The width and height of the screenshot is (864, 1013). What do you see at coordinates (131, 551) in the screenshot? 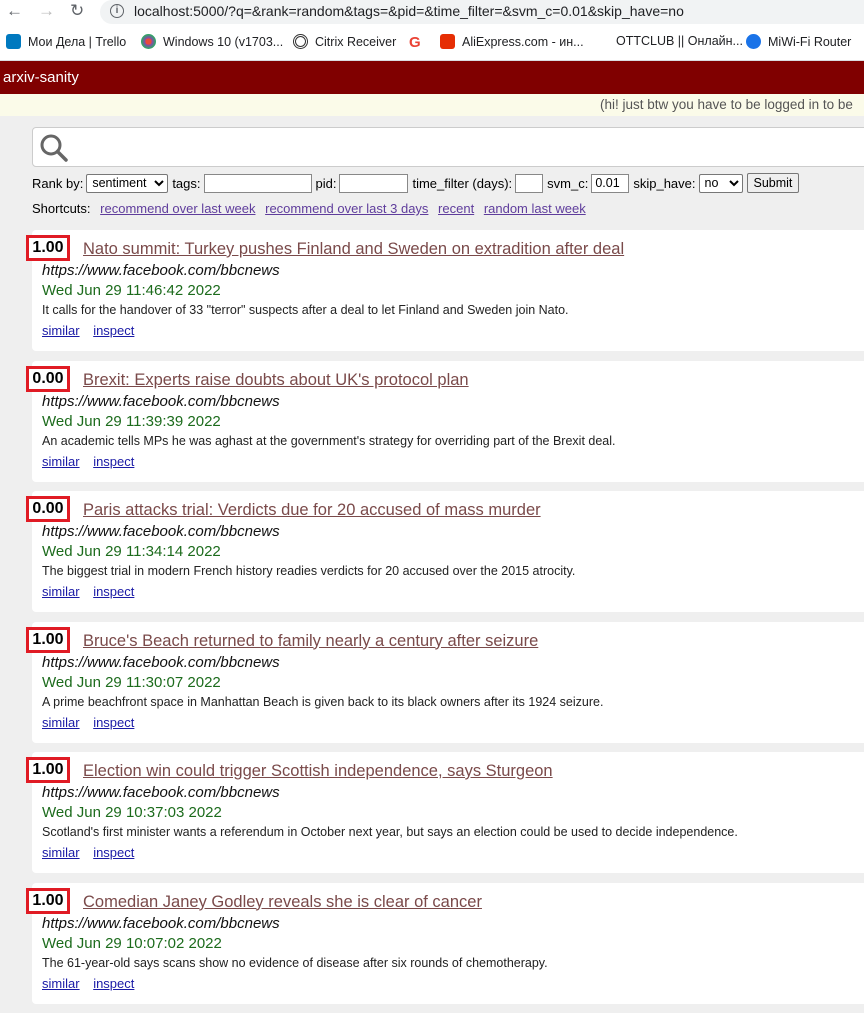
I see `paper-time: Wed Jun 29 11:34:14 2022` at bounding box center [131, 551].